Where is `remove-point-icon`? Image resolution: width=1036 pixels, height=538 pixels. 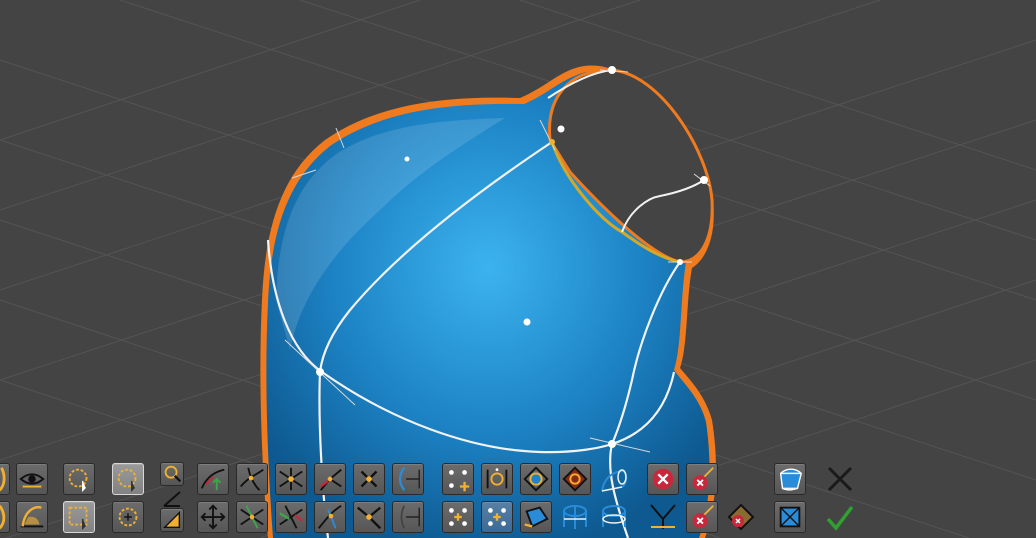
remove-point-icon is located at coordinates (703, 517).